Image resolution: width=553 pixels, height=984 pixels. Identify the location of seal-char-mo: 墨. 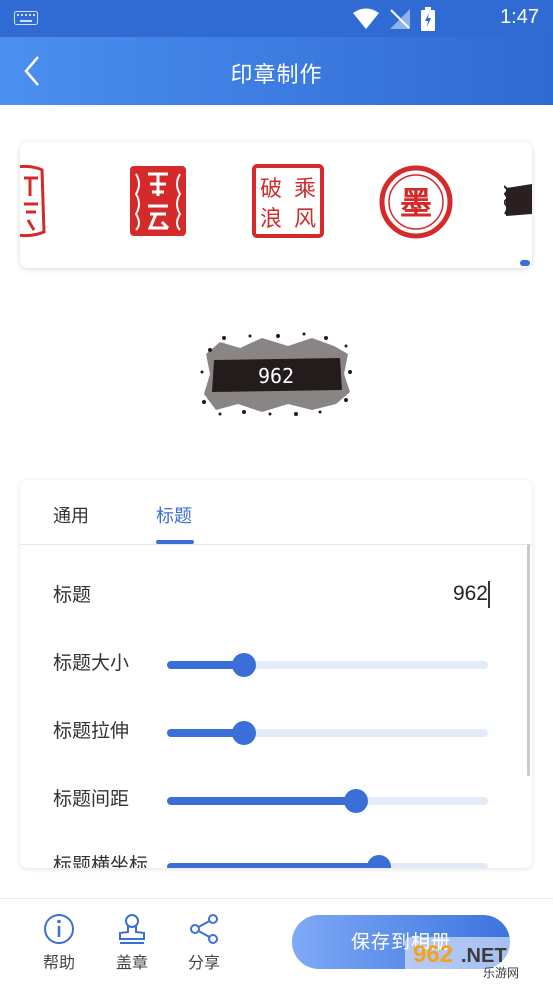
(416, 203).